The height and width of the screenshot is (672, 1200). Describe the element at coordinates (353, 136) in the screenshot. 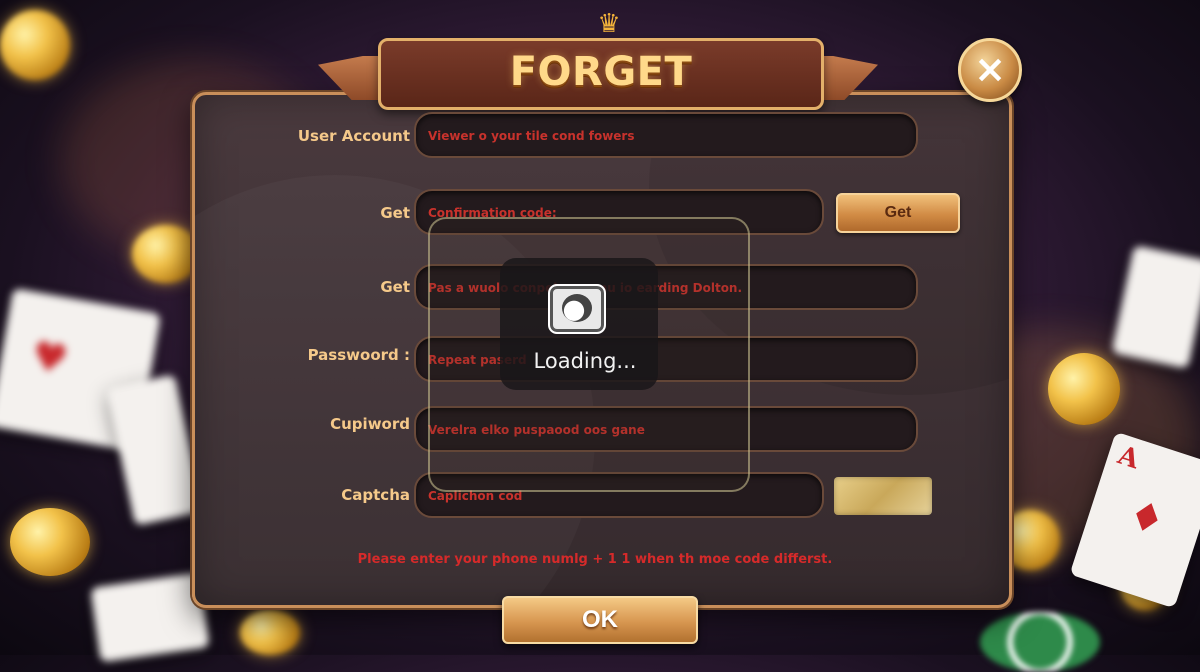

I see `user-account-label: User Account` at that location.